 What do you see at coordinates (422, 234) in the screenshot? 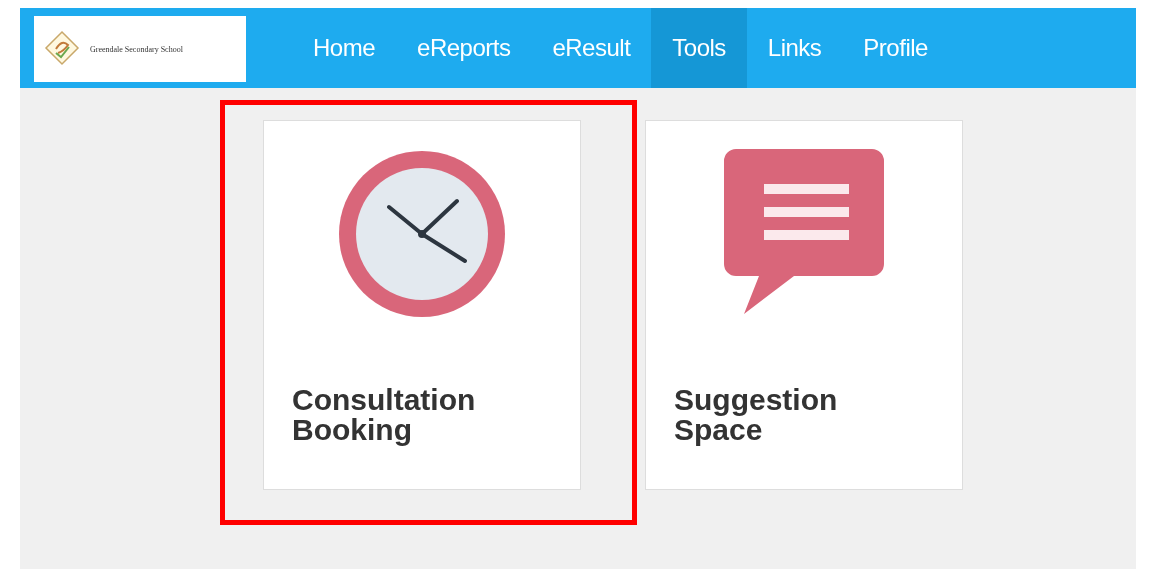
I see `clock-icon` at bounding box center [422, 234].